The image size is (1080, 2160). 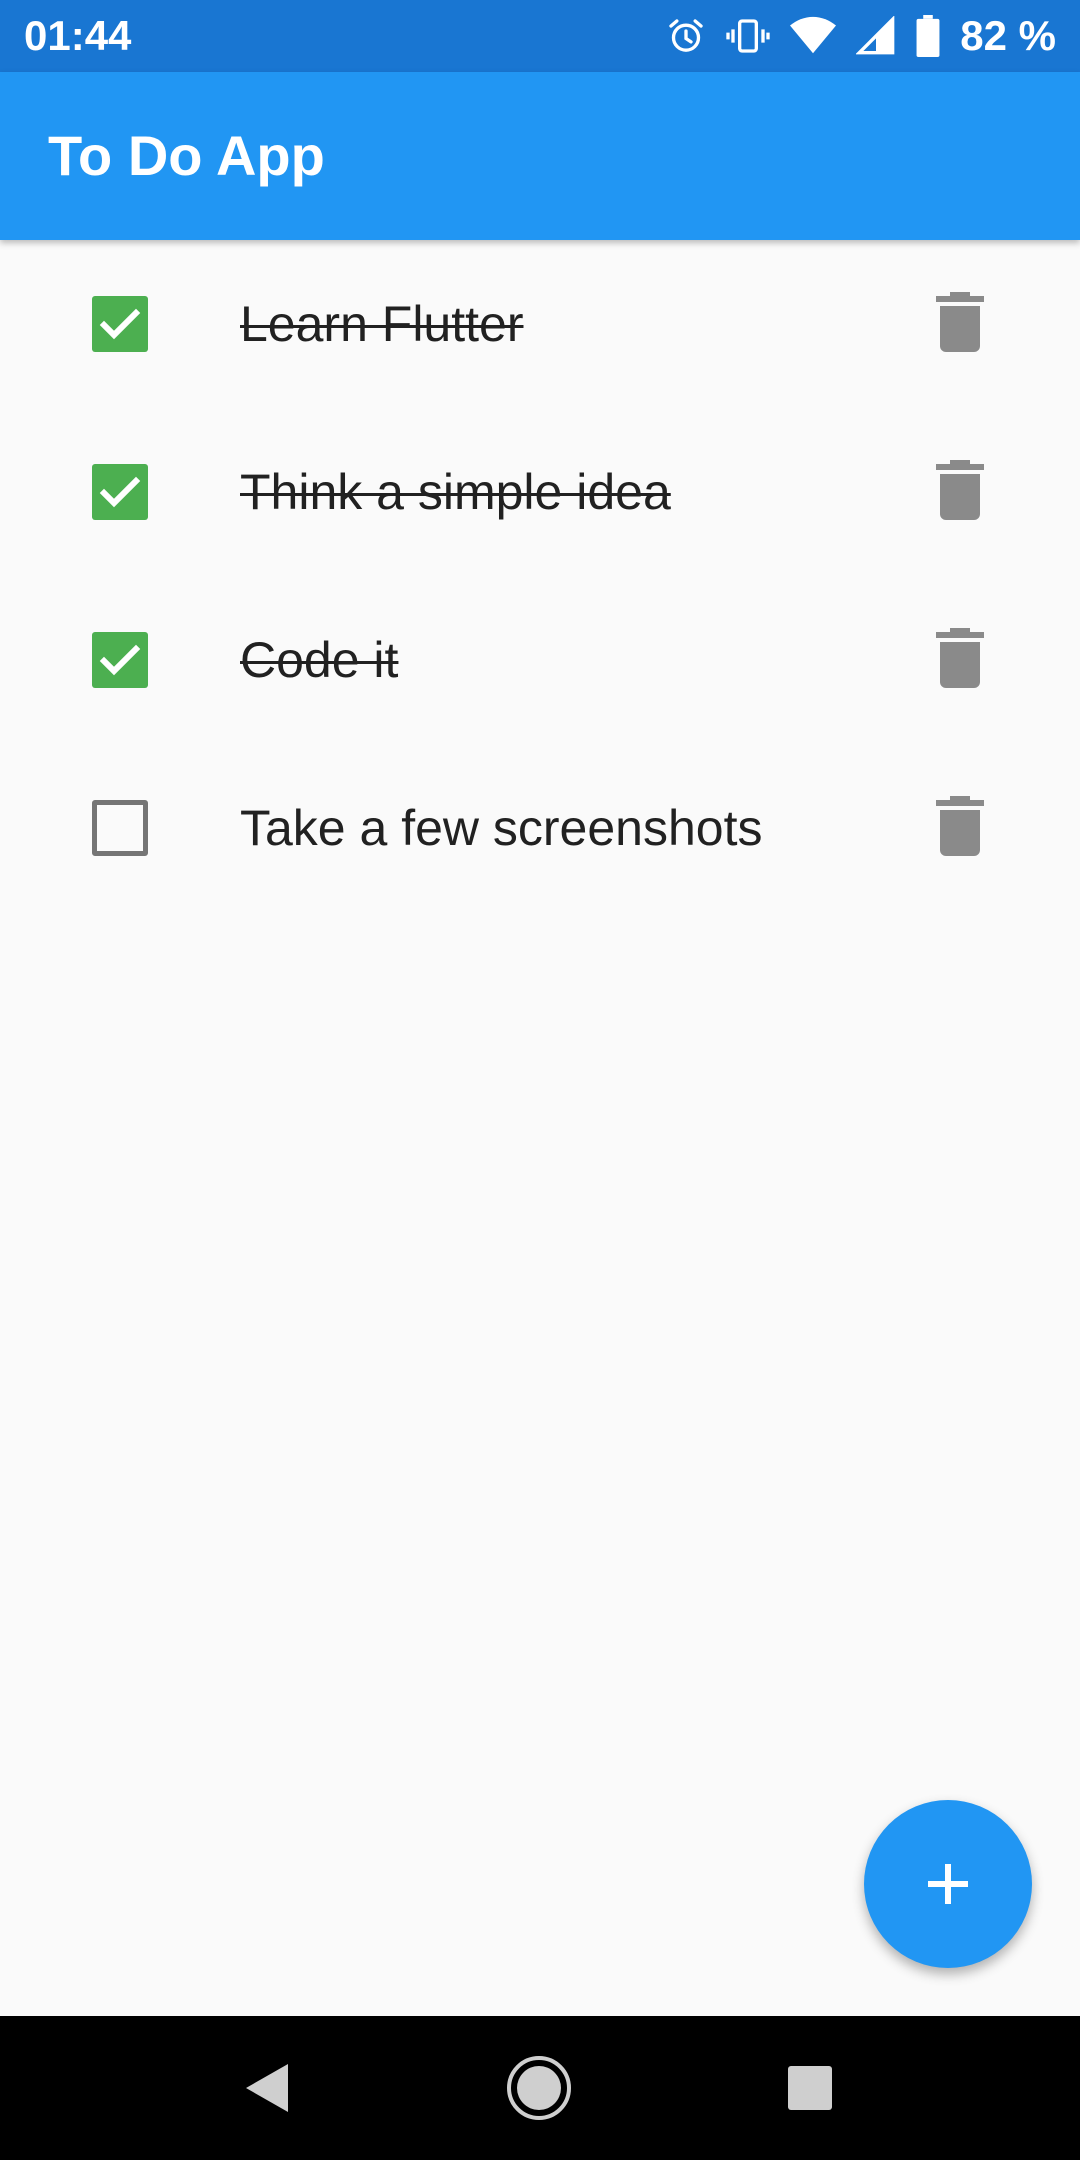 I want to click on add-todo-button, so click(x=948, y=1884).